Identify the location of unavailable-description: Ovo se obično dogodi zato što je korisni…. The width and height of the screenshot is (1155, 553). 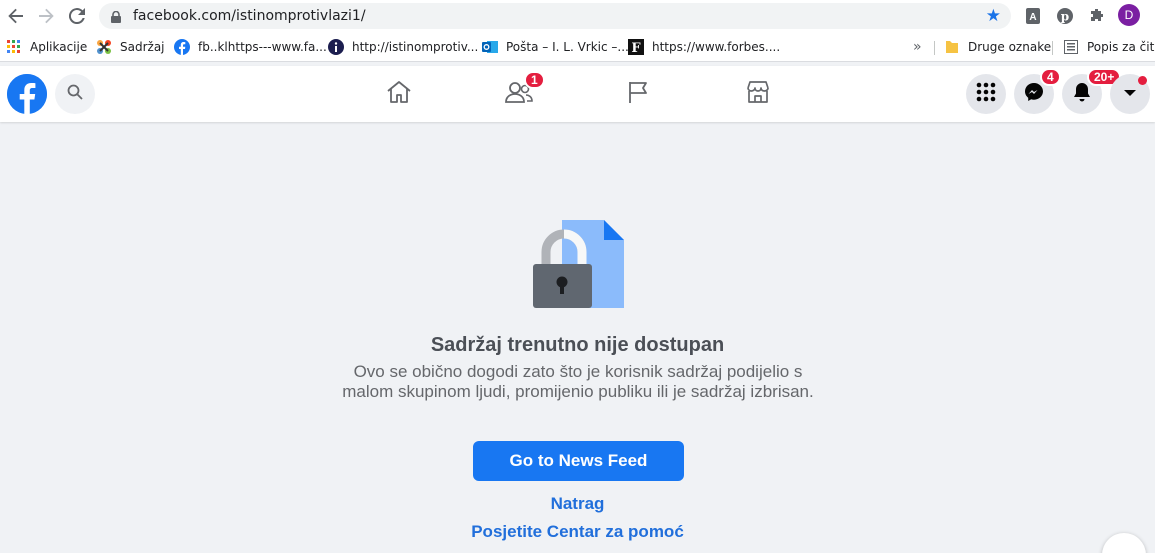
(578, 381).